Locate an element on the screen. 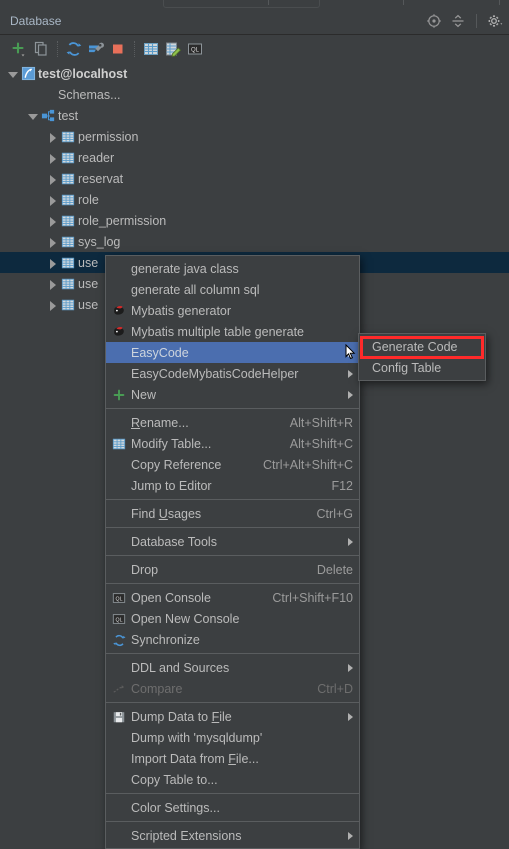 The width and height of the screenshot is (509, 849). menu-item: Dump with 'mysqldump' is located at coordinates (232, 737).